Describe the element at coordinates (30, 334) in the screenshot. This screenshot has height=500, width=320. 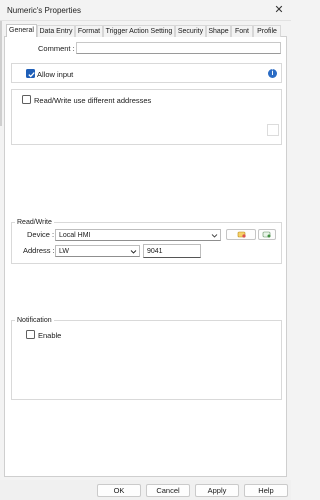
I see `enable-checkbox` at that location.